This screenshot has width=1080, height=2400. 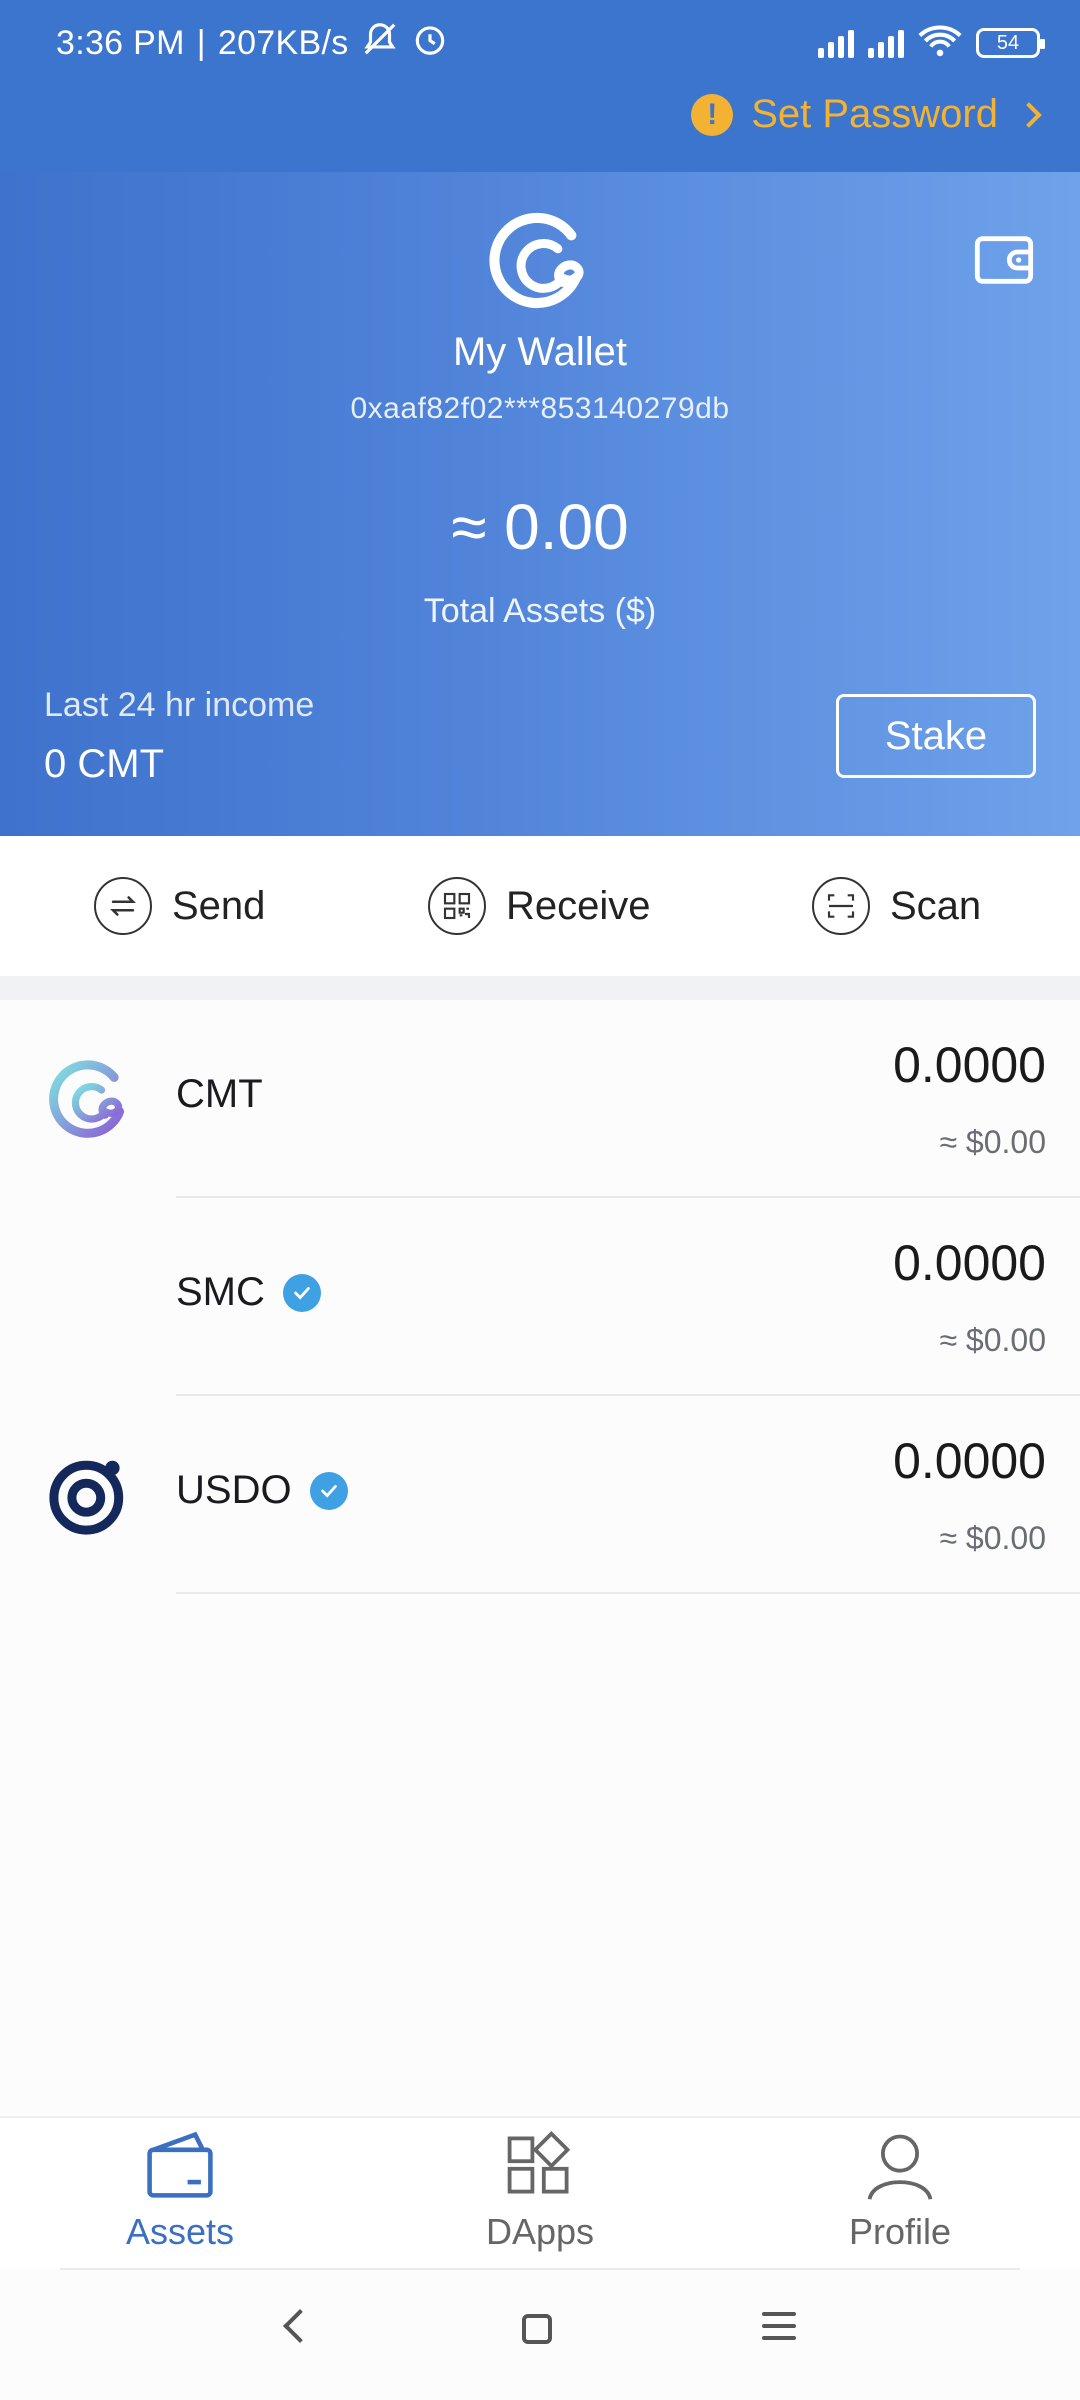 I want to click on alarm-icon, so click(x=430, y=43).